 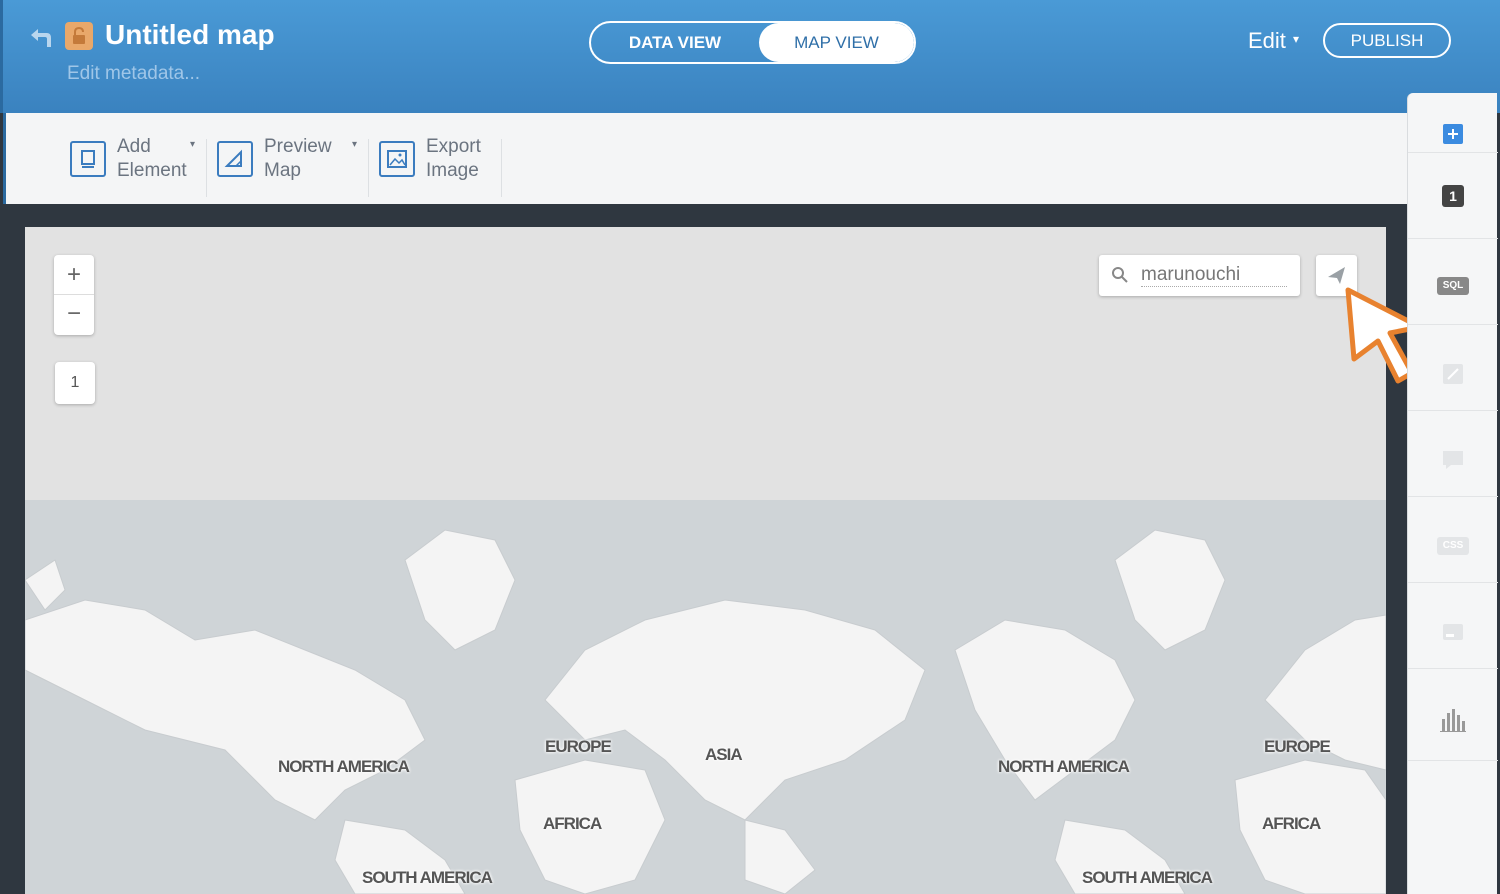 What do you see at coordinates (1453, 720) in the screenshot?
I see `chart-icon` at bounding box center [1453, 720].